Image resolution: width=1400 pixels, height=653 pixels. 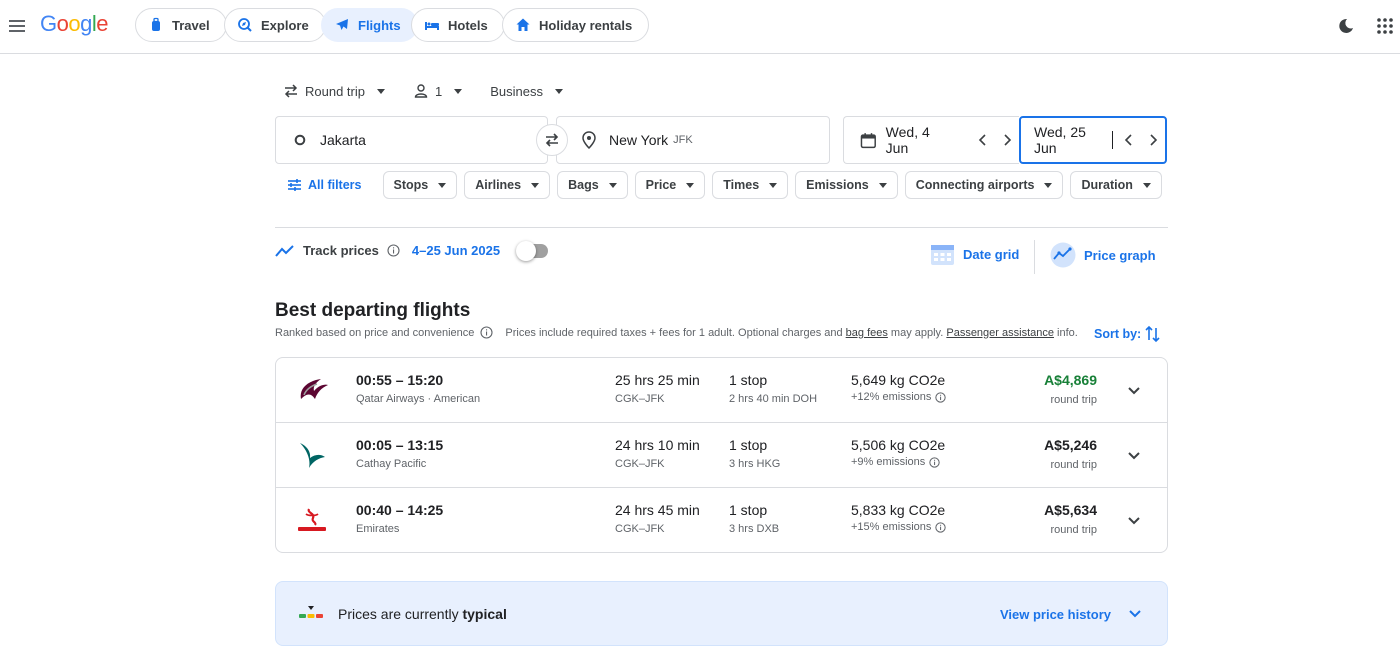 I want to click on filter-emissions: Emissions, so click(x=846, y=185).